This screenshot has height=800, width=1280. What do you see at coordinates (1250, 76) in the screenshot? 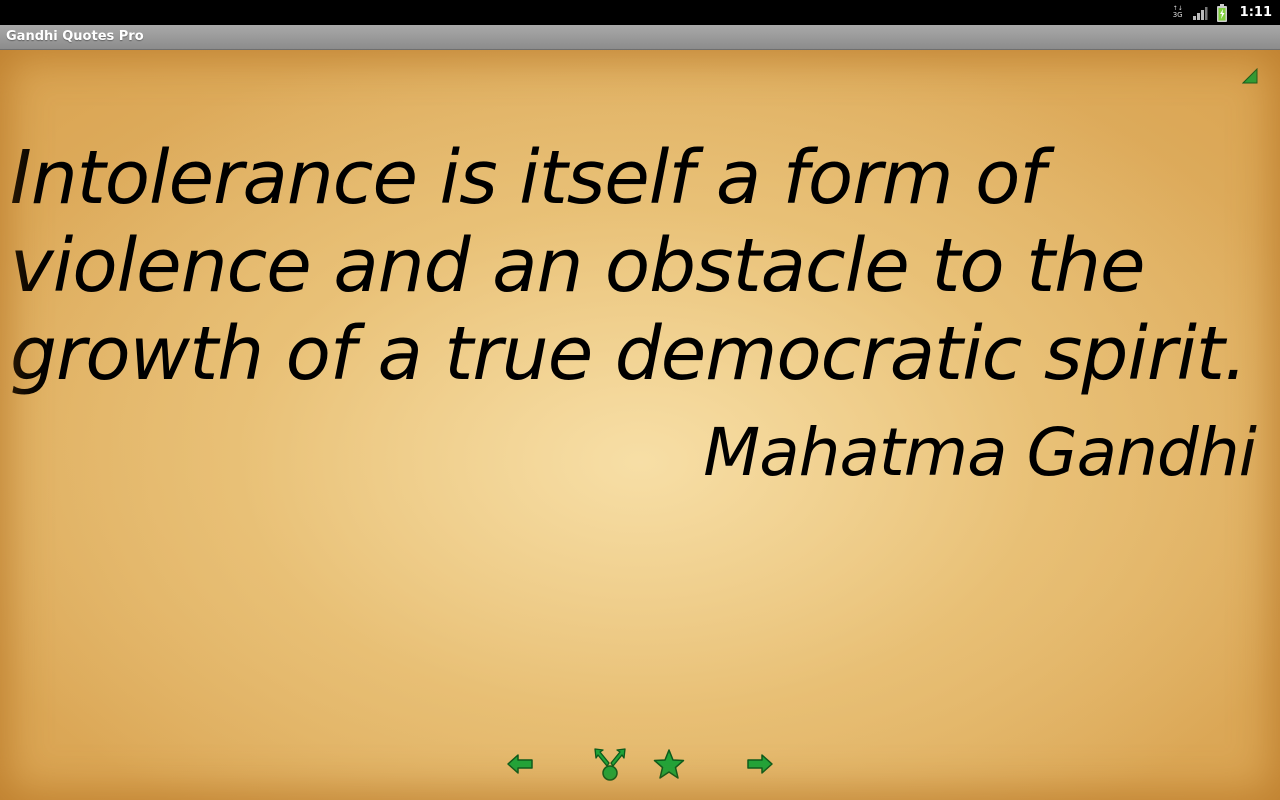
I see `corner-triangle-icon` at bounding box center [1250, 76].